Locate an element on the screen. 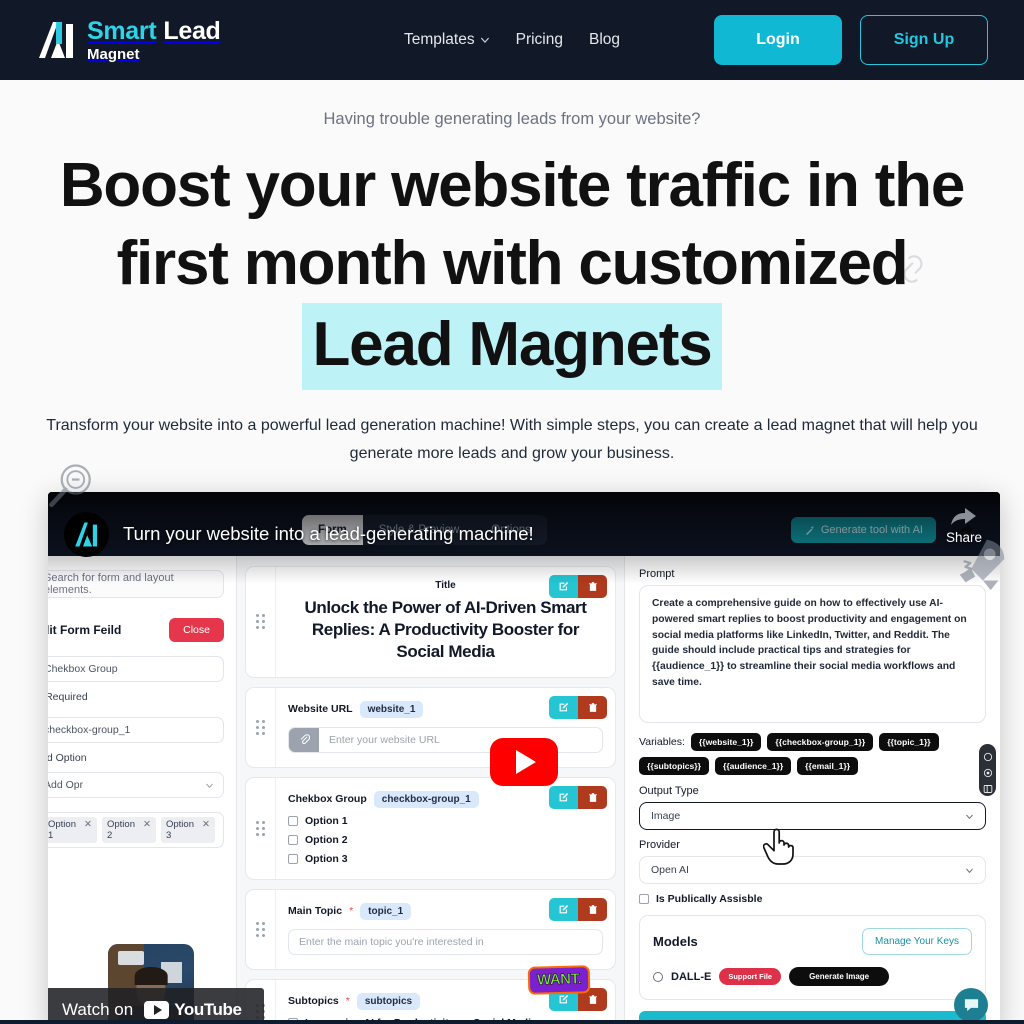 The height and width of the screenshot is (1024, 1024). provider-value: Open AI is located at coordinates (670, 870).